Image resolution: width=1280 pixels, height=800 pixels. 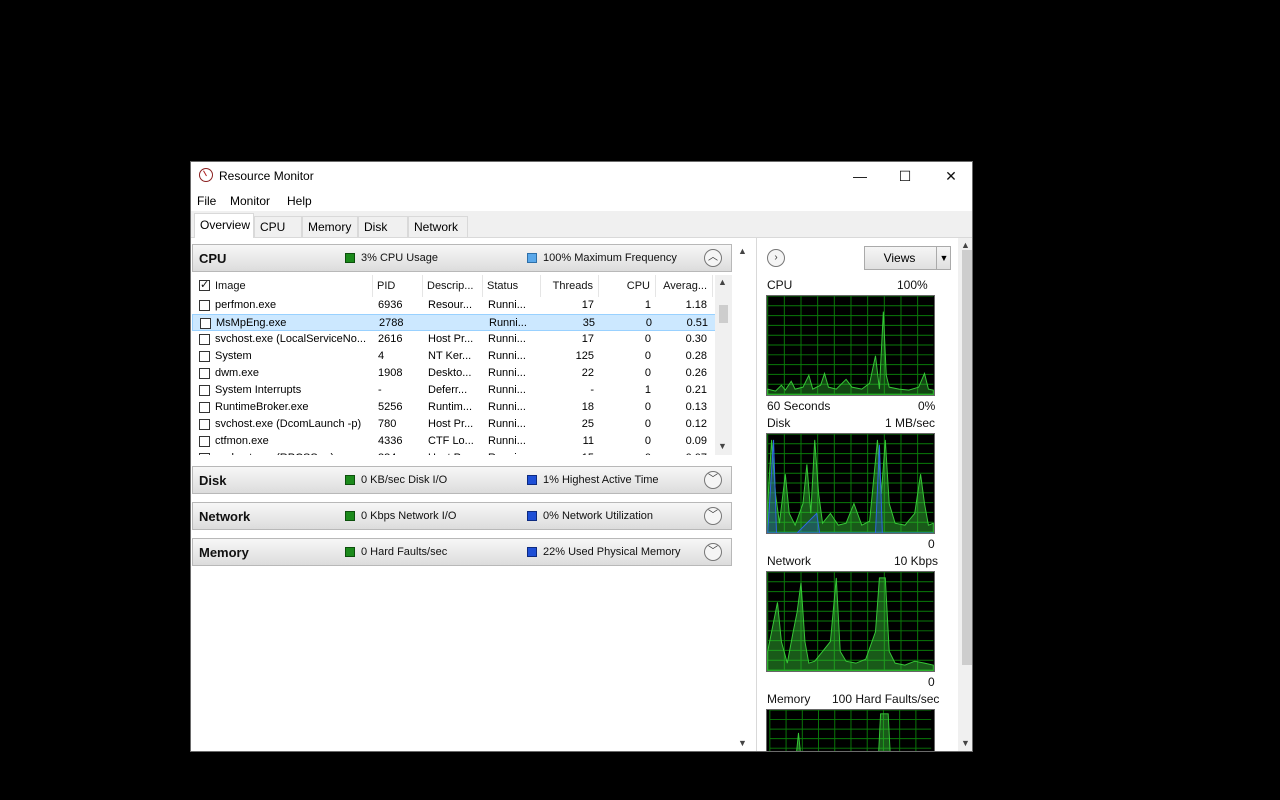 I want to click on title-bar: Resource Monitor — ☐ ✕, so click(x=581, y=176).